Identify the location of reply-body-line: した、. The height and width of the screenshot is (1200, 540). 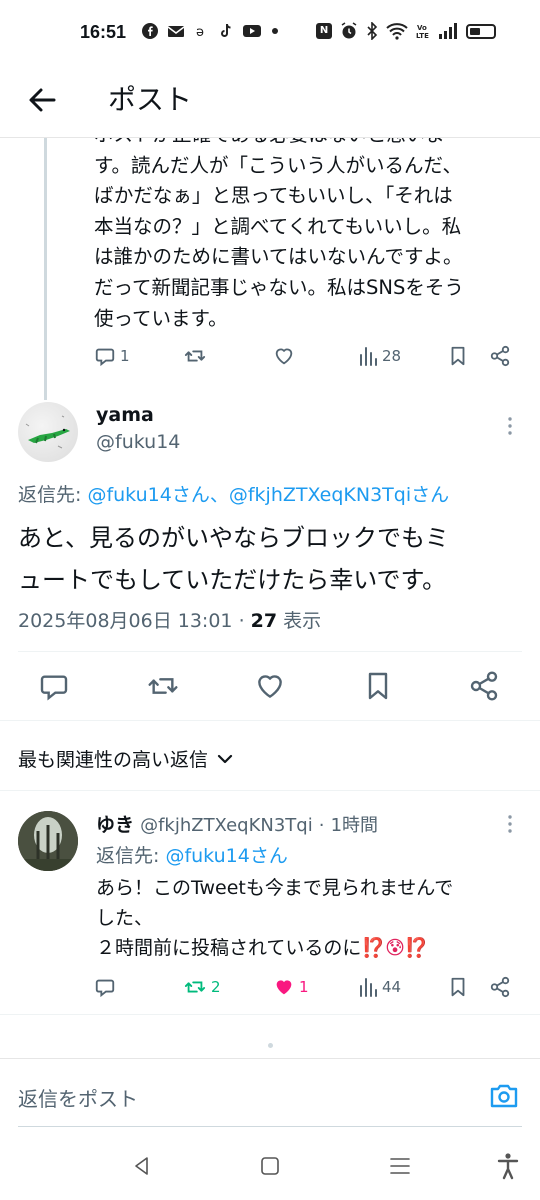
(125, 918).